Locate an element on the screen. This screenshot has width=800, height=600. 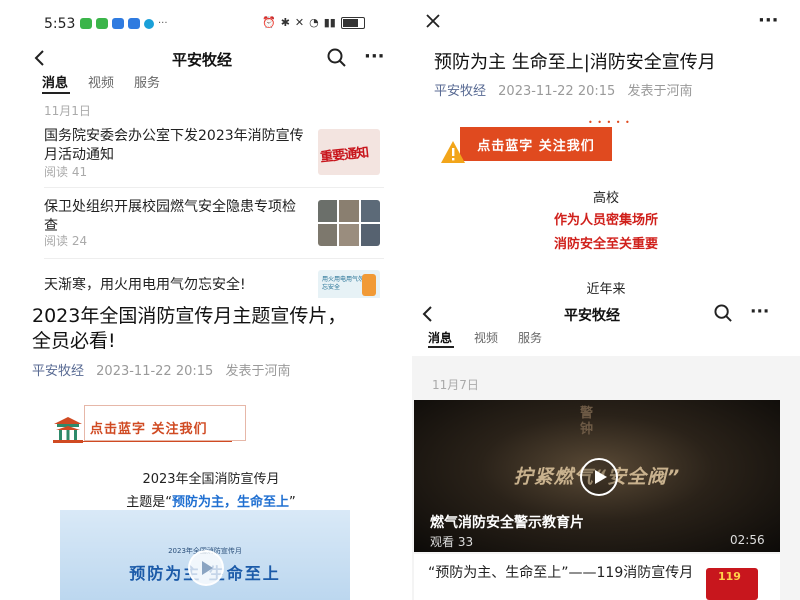
list-item: 天渐寒，用火用电用气勿忘安全! 用火用电用气勿忘安全 is located at coordinates (214, 282).